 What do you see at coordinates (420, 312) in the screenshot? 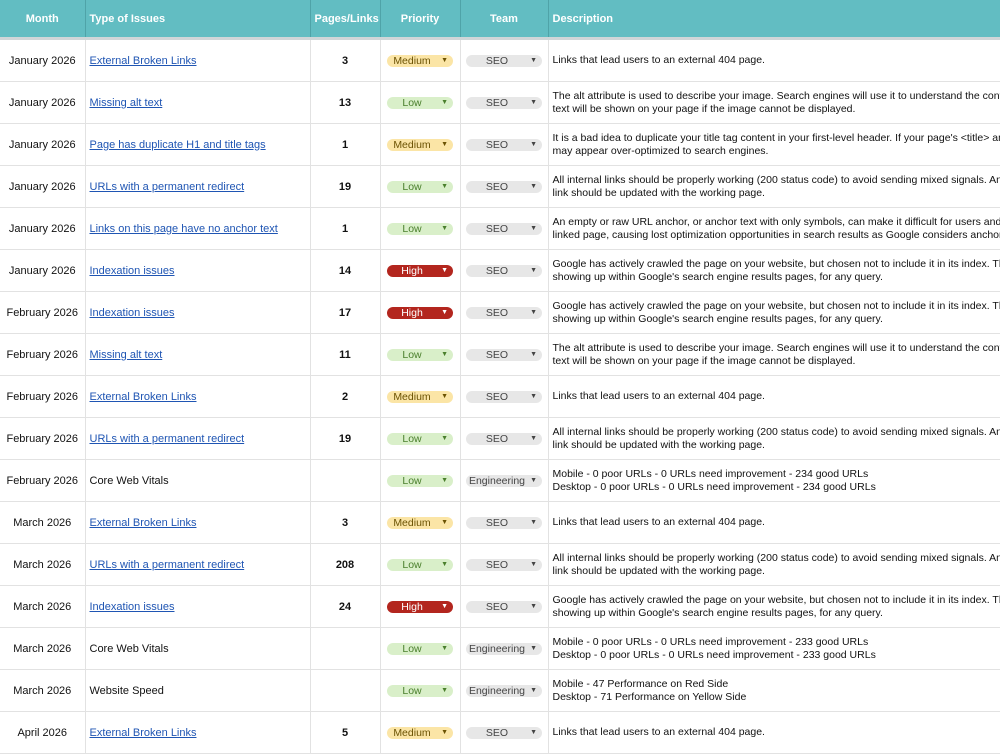
I see `priority-dropdown: High ▼` at bounding box center [420, 312].